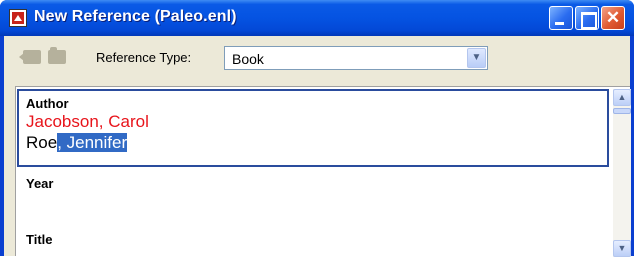 The height and width of the screenshot is (257, 634). Describe the element at coordinates (39, 239) in the screenshot. I see `title-label: Title` at that location.